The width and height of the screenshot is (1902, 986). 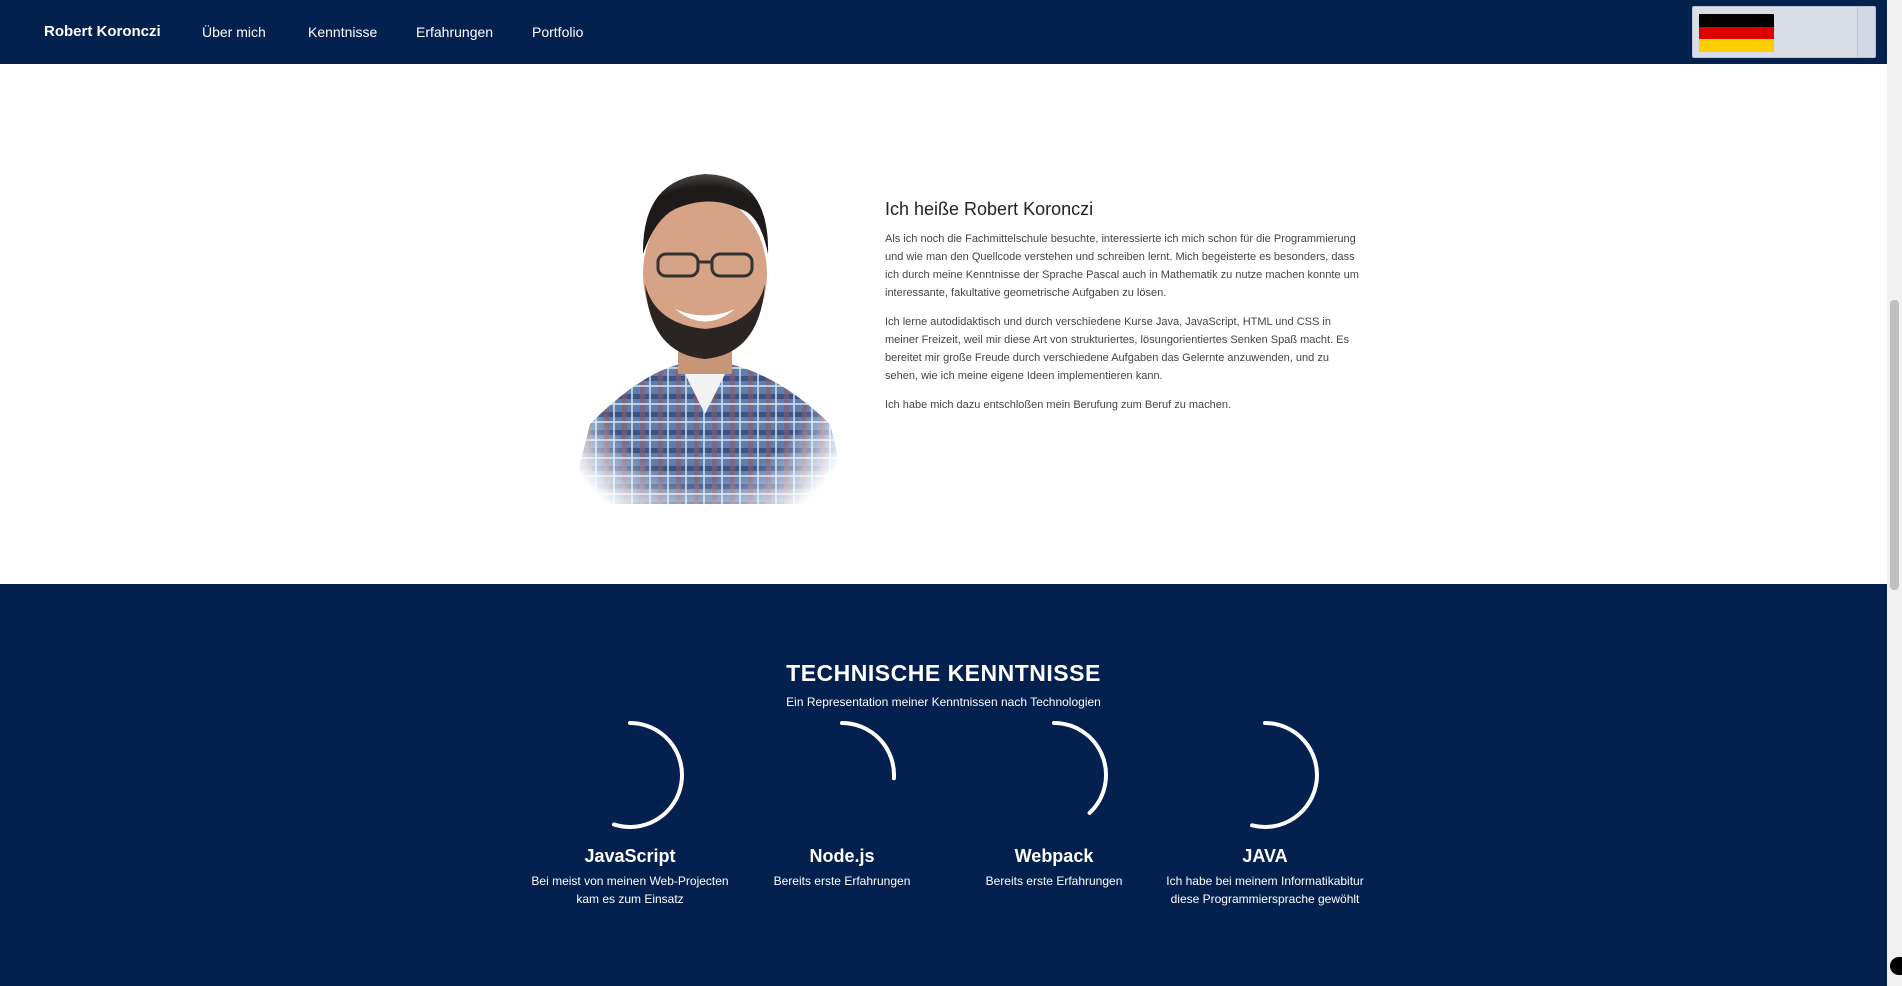 I want to click on brand-link: Robert Koronczi, so click(x=102, y=31).